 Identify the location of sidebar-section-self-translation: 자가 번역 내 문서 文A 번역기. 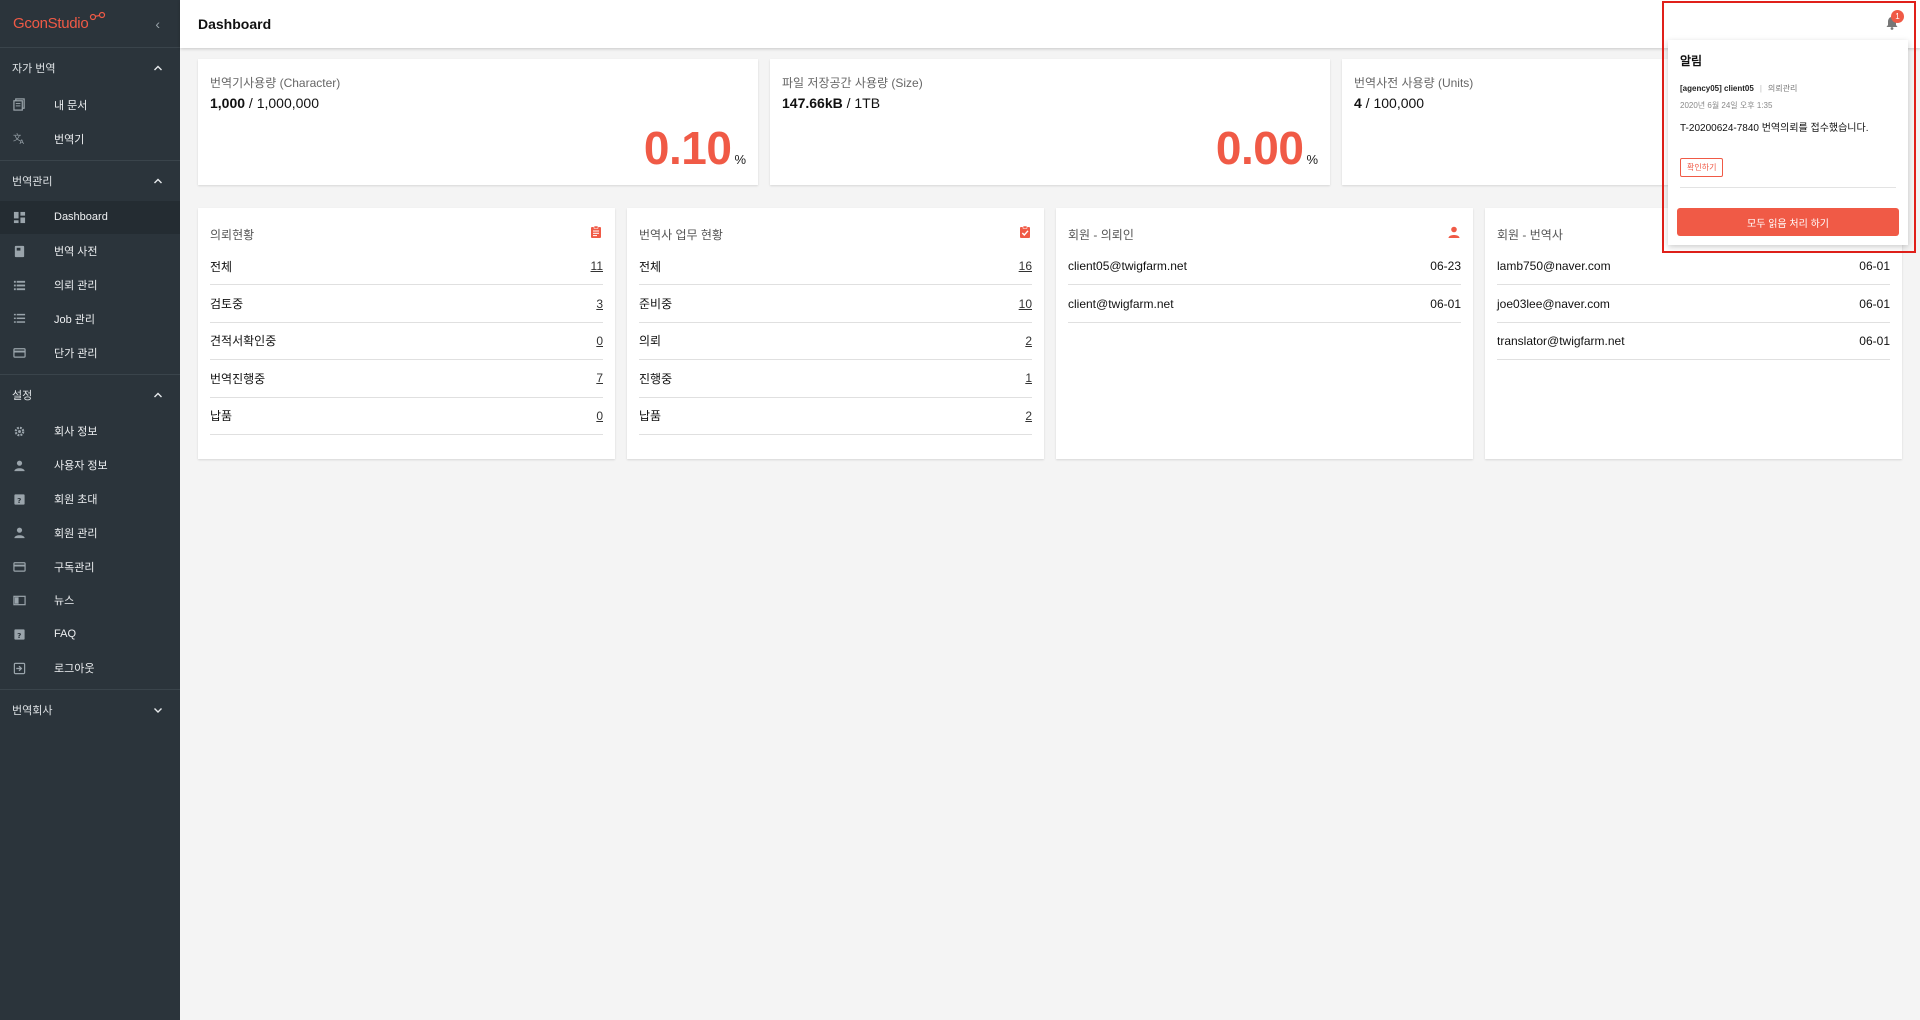
(90, 104).